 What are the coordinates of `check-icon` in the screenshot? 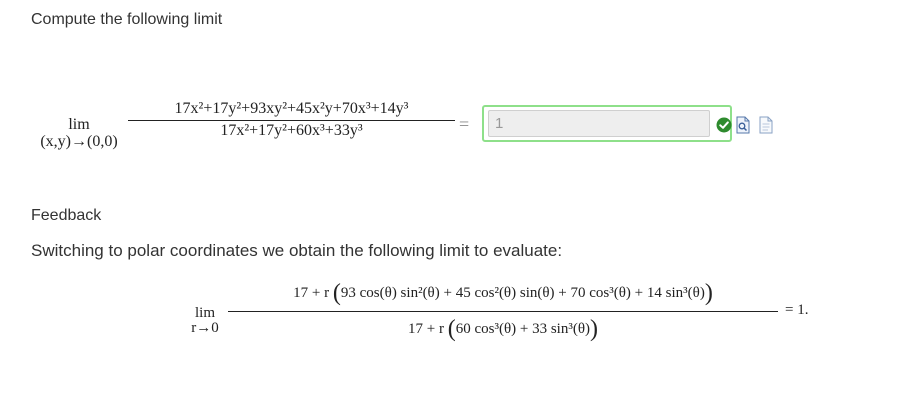 It's located at (724, 125).